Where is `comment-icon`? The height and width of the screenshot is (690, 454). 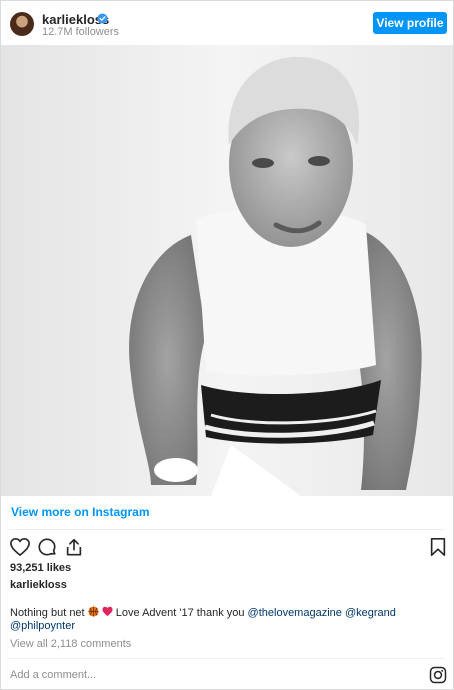
comment-icon is located at coordinates (47, 547).